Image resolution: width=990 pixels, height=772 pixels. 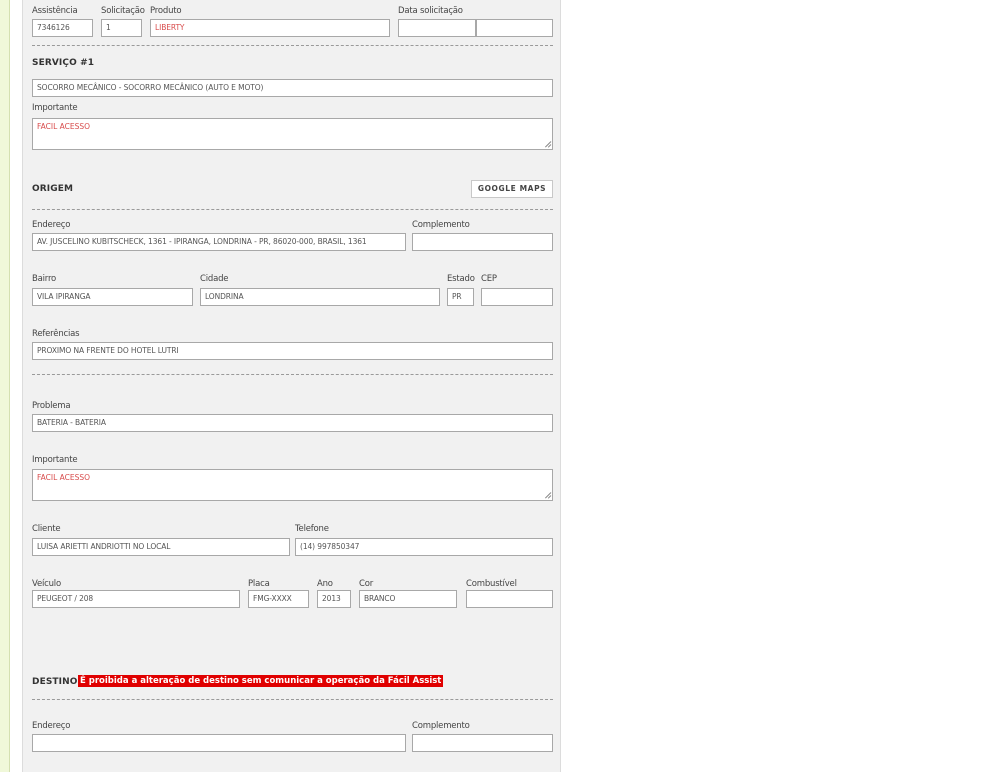 I want to click on combustivel-field, so click(x=509, y=599).